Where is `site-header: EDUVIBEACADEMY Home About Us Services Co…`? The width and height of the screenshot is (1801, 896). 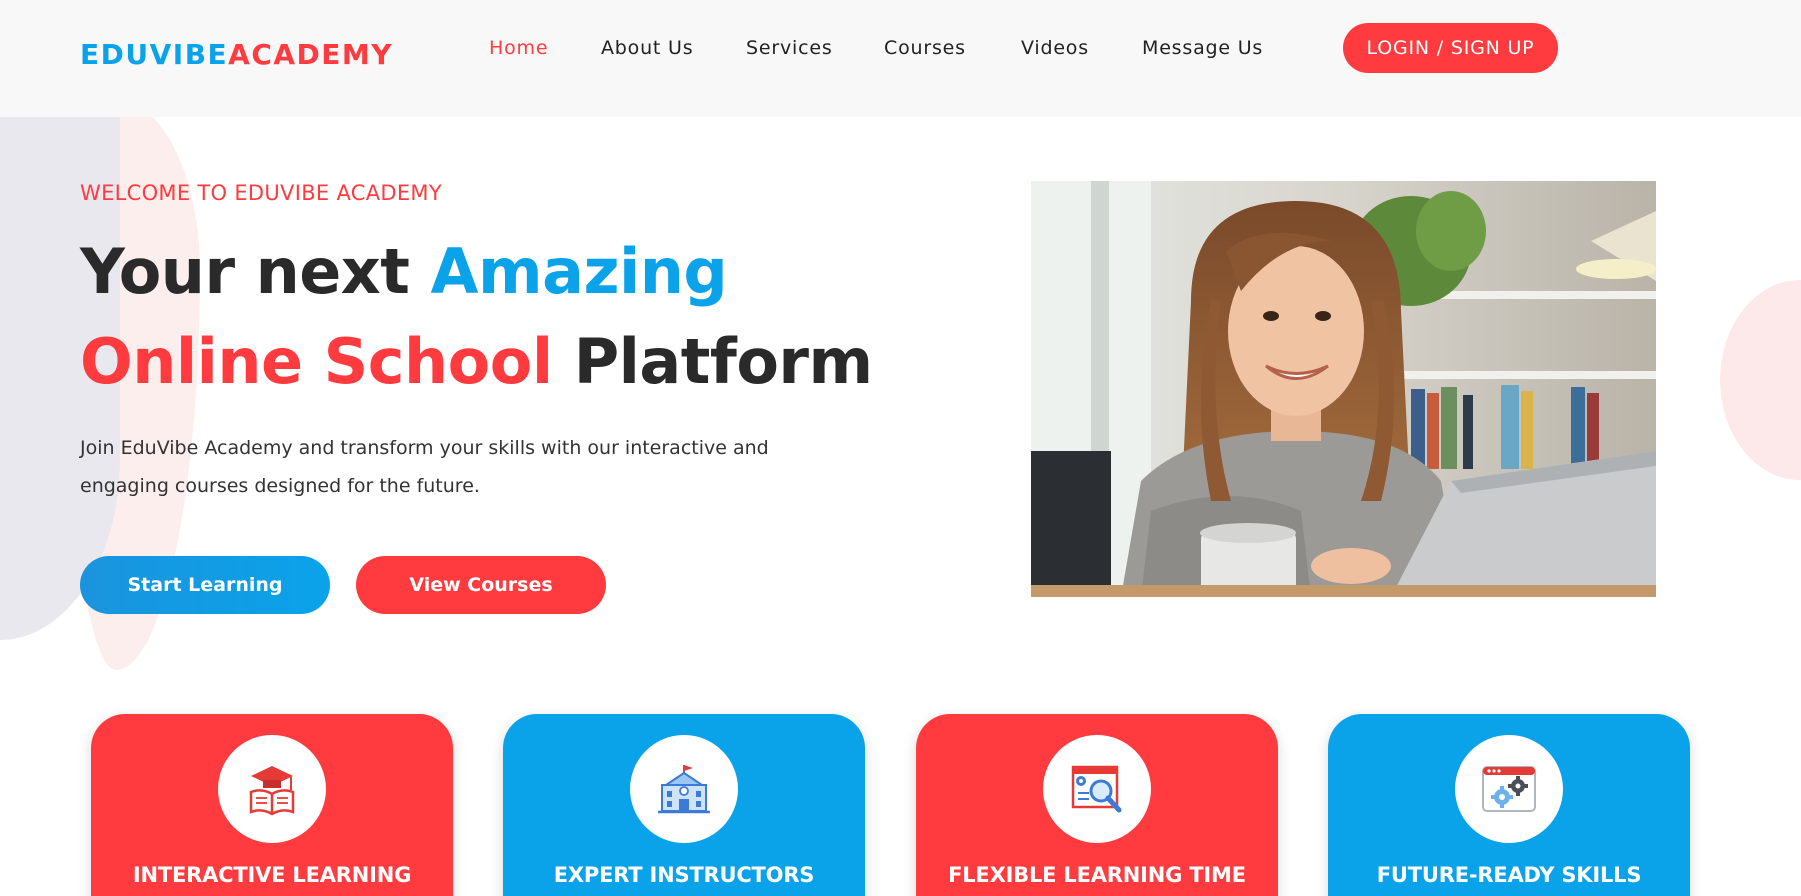 site-header: EDUVIBEACADEMY Home About Us Services Co… is located at coordinates (900, 58).